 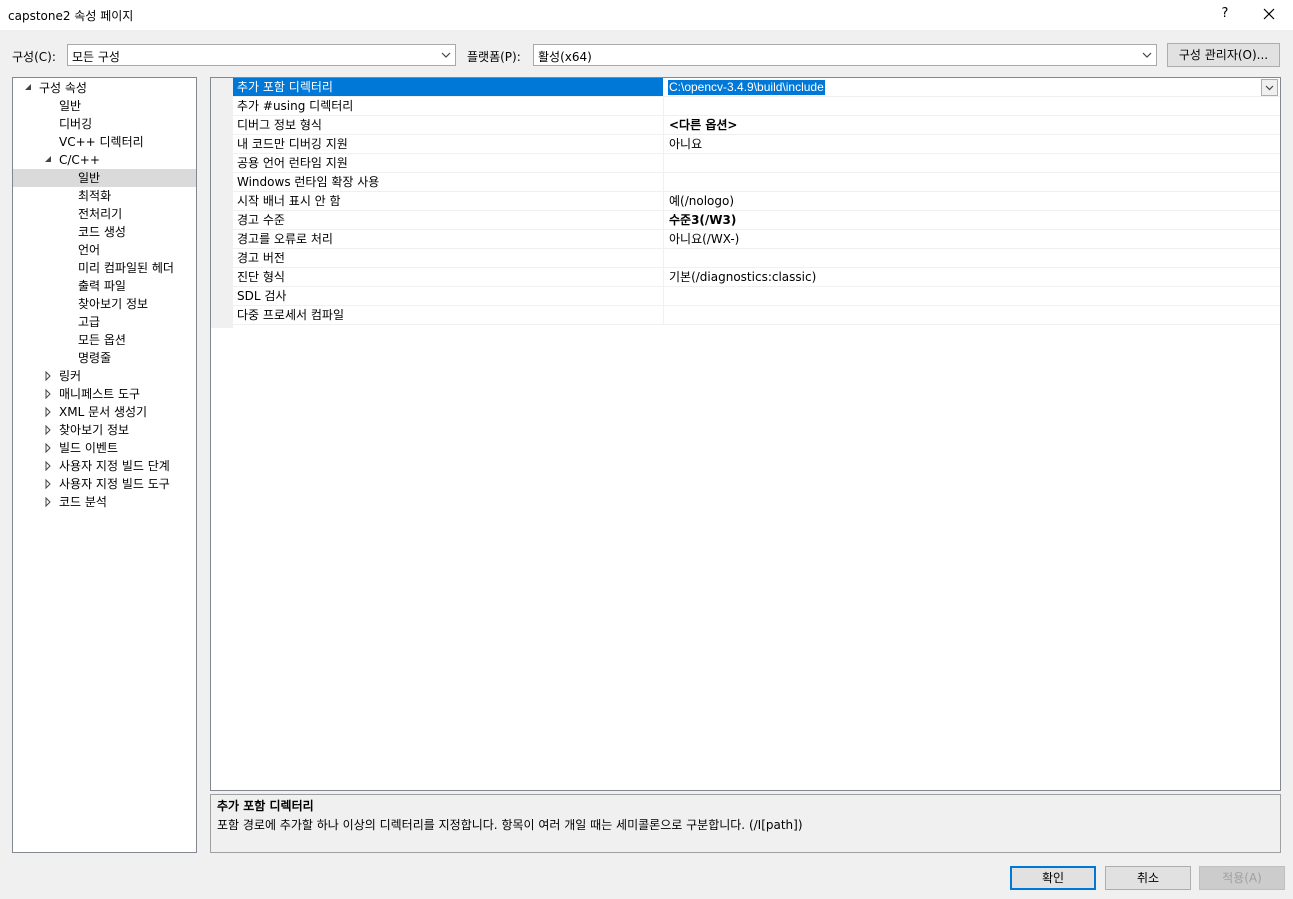 I want to click on property-row: Windows 런타임 확장 사용, so click(x=745, y=182).